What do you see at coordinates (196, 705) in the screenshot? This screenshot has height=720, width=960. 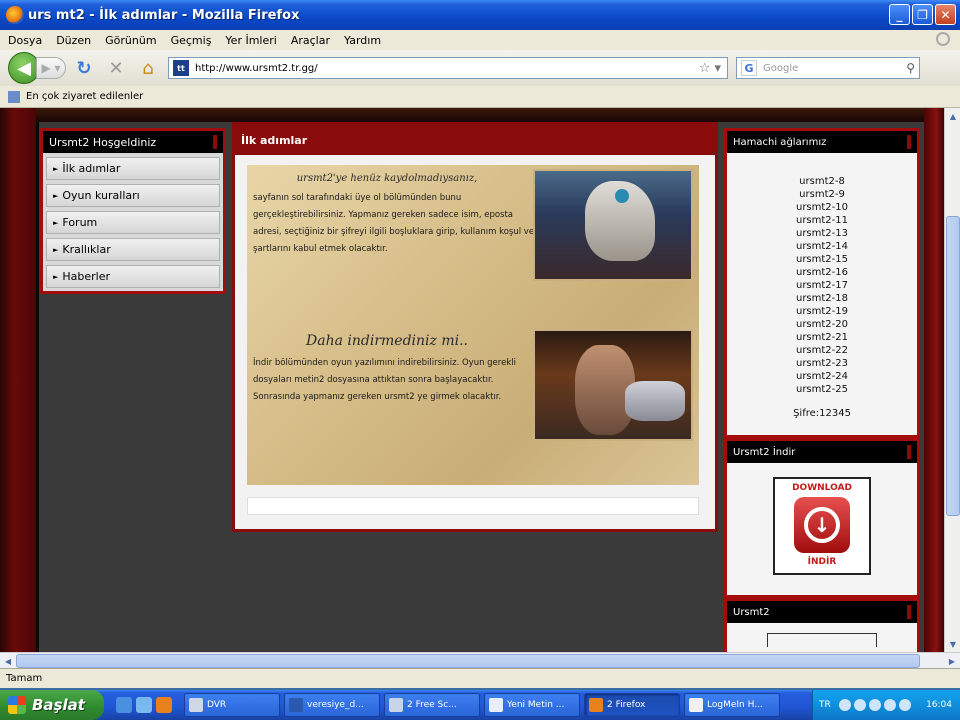 I see `dvr-icon` at bounding box center [196, 705].